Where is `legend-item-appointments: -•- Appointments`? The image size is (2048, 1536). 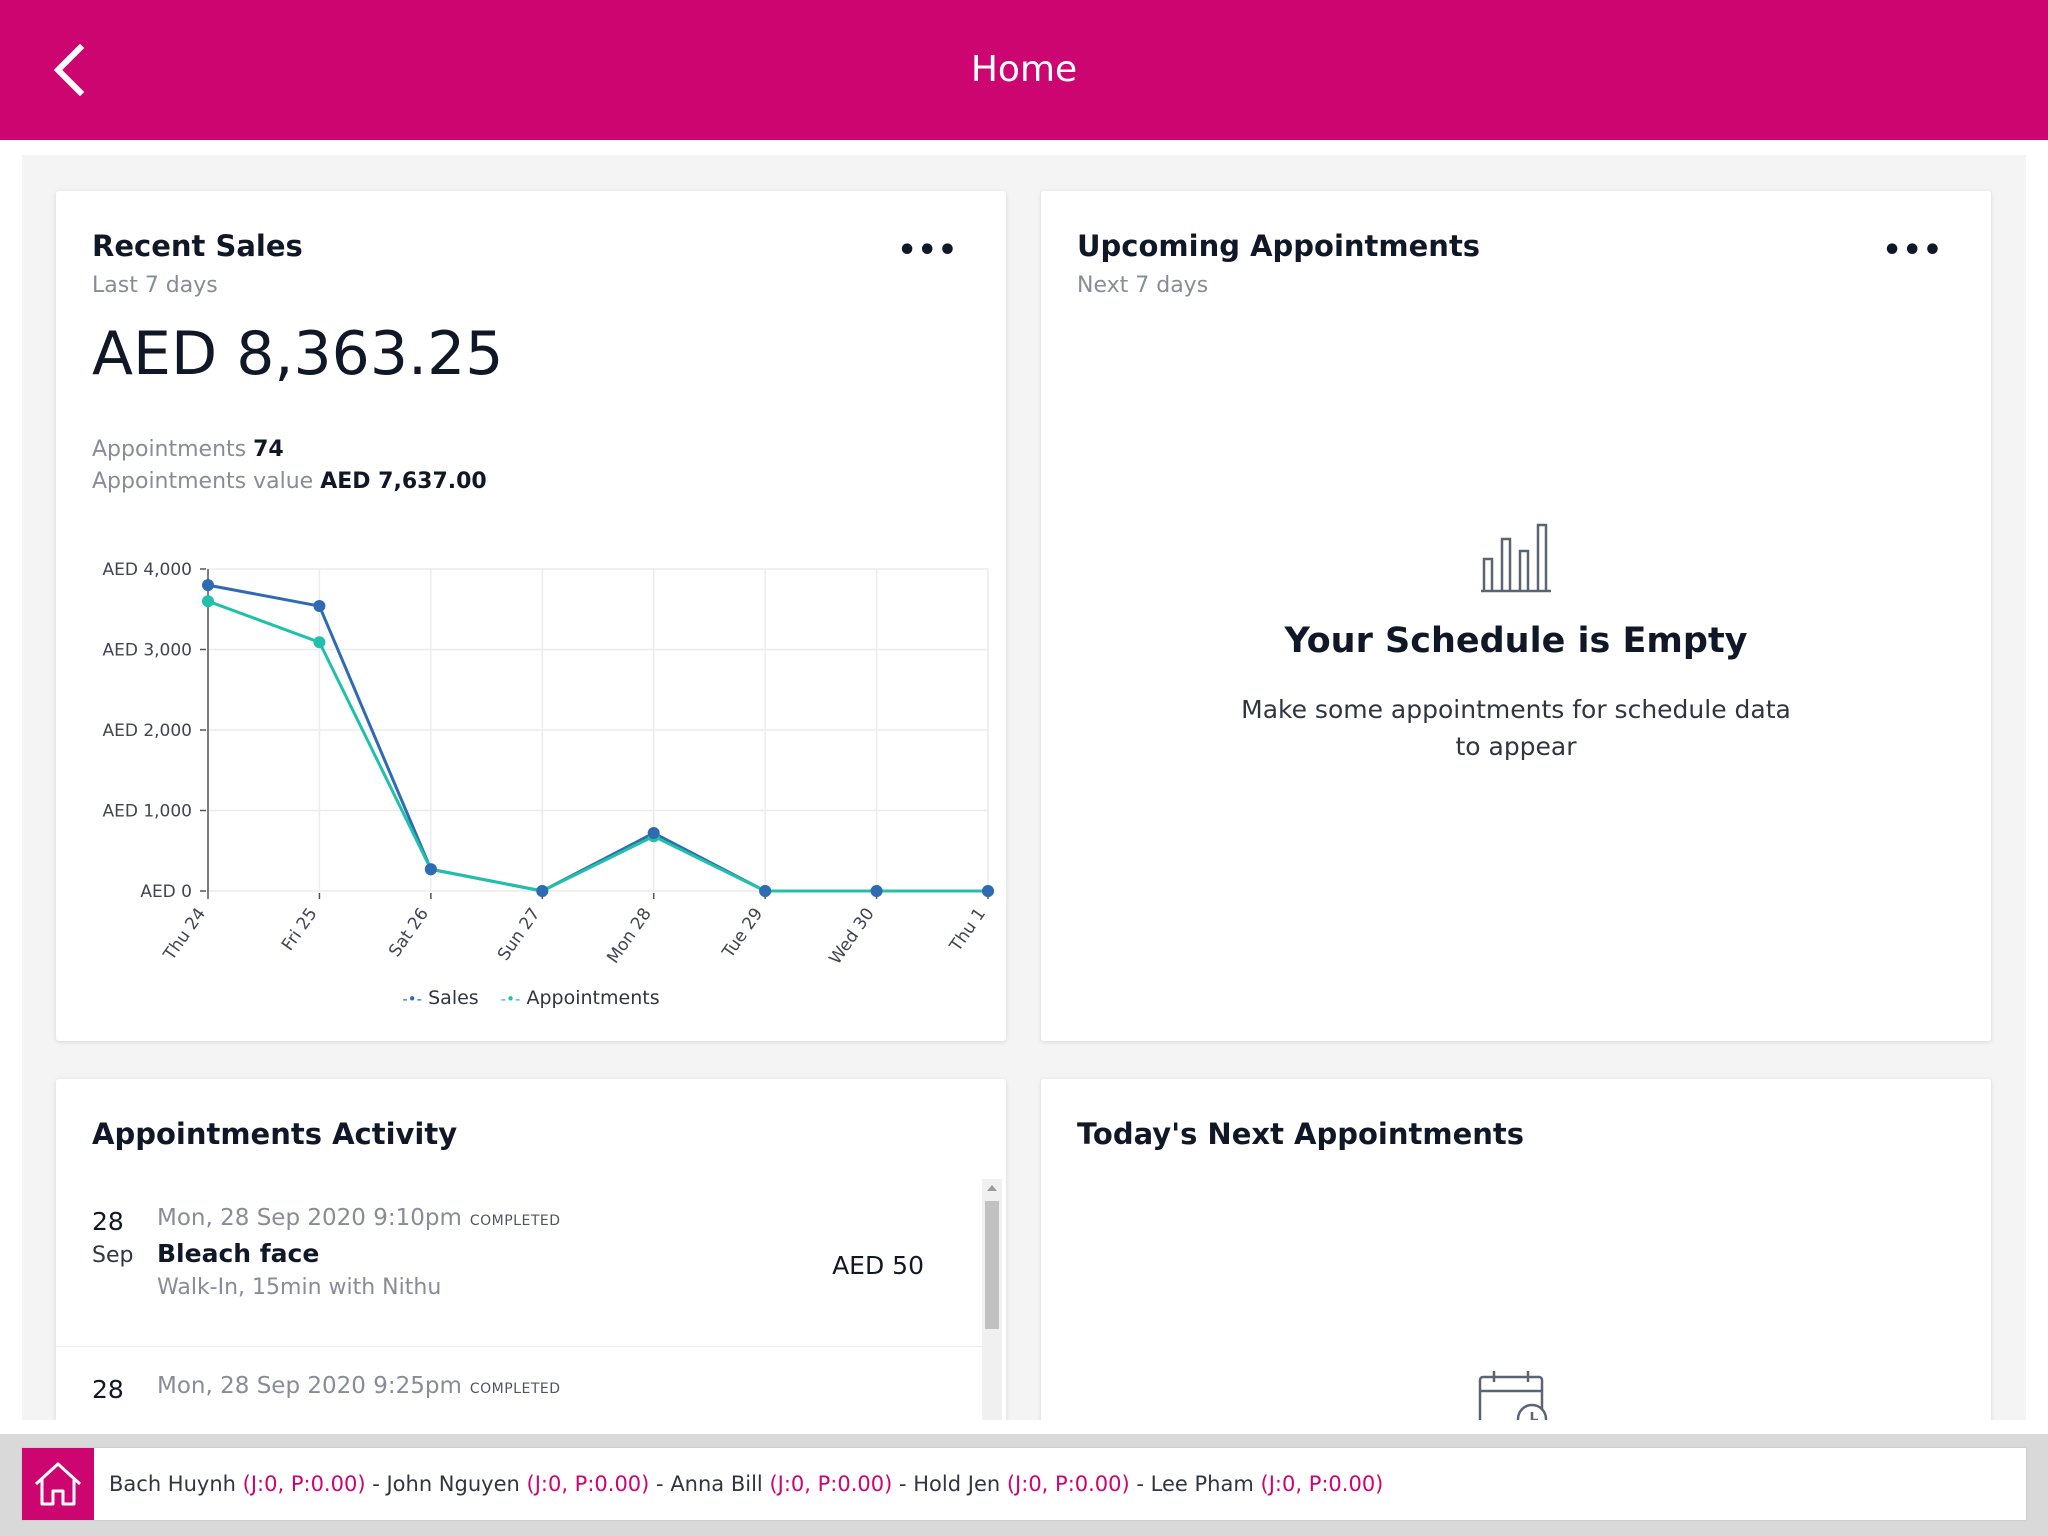 legend-item-appointments: -•- Appointments is located at coordinates (580, 998).